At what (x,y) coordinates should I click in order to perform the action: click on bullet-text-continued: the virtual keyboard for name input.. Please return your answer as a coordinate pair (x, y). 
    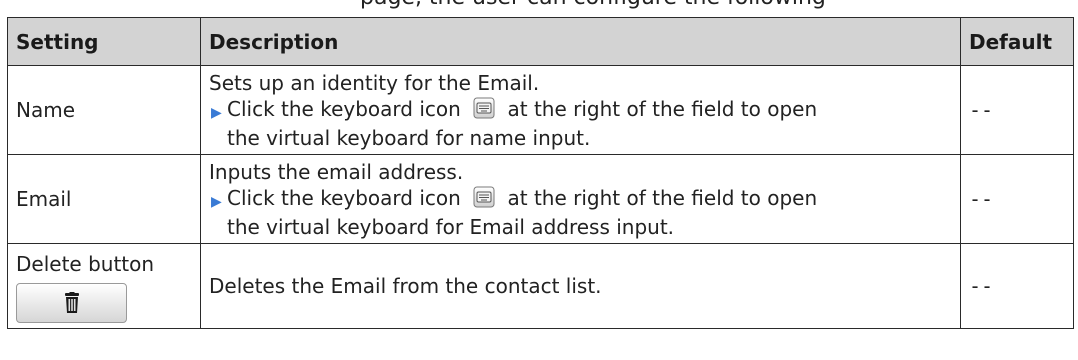
    Looking at the image, I should click on (409, 137).